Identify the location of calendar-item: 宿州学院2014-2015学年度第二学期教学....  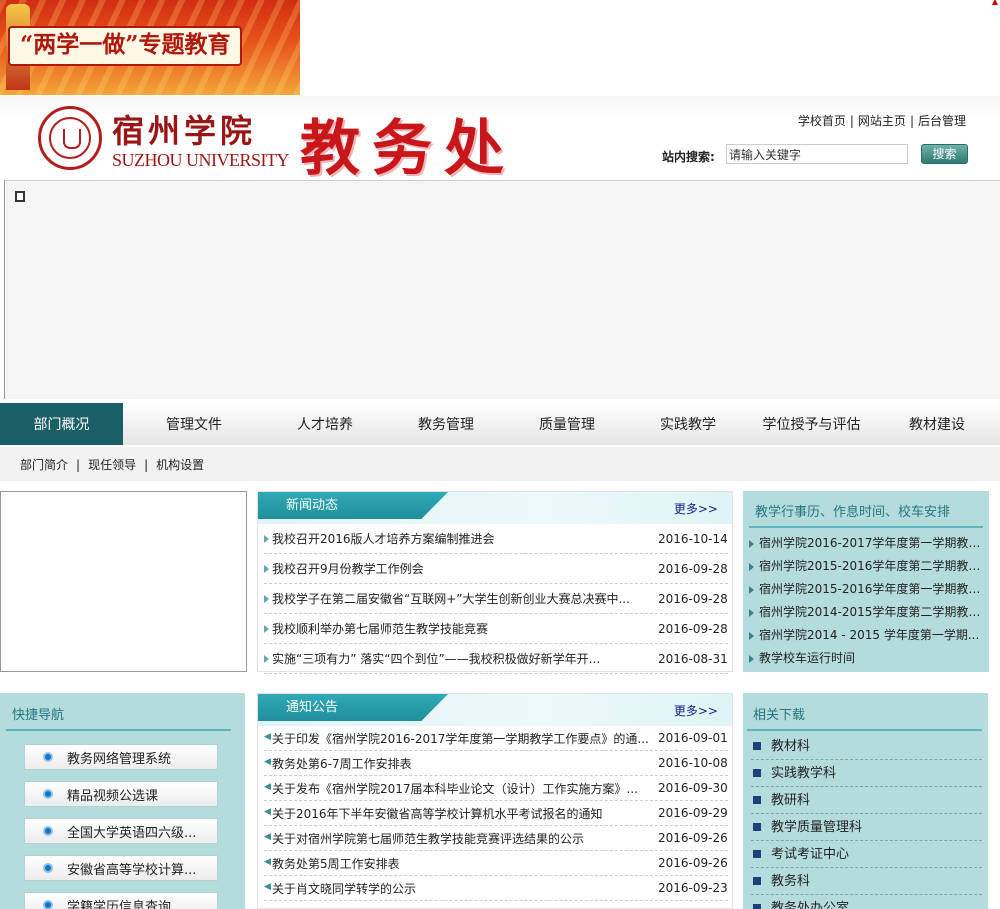
(865, 612).